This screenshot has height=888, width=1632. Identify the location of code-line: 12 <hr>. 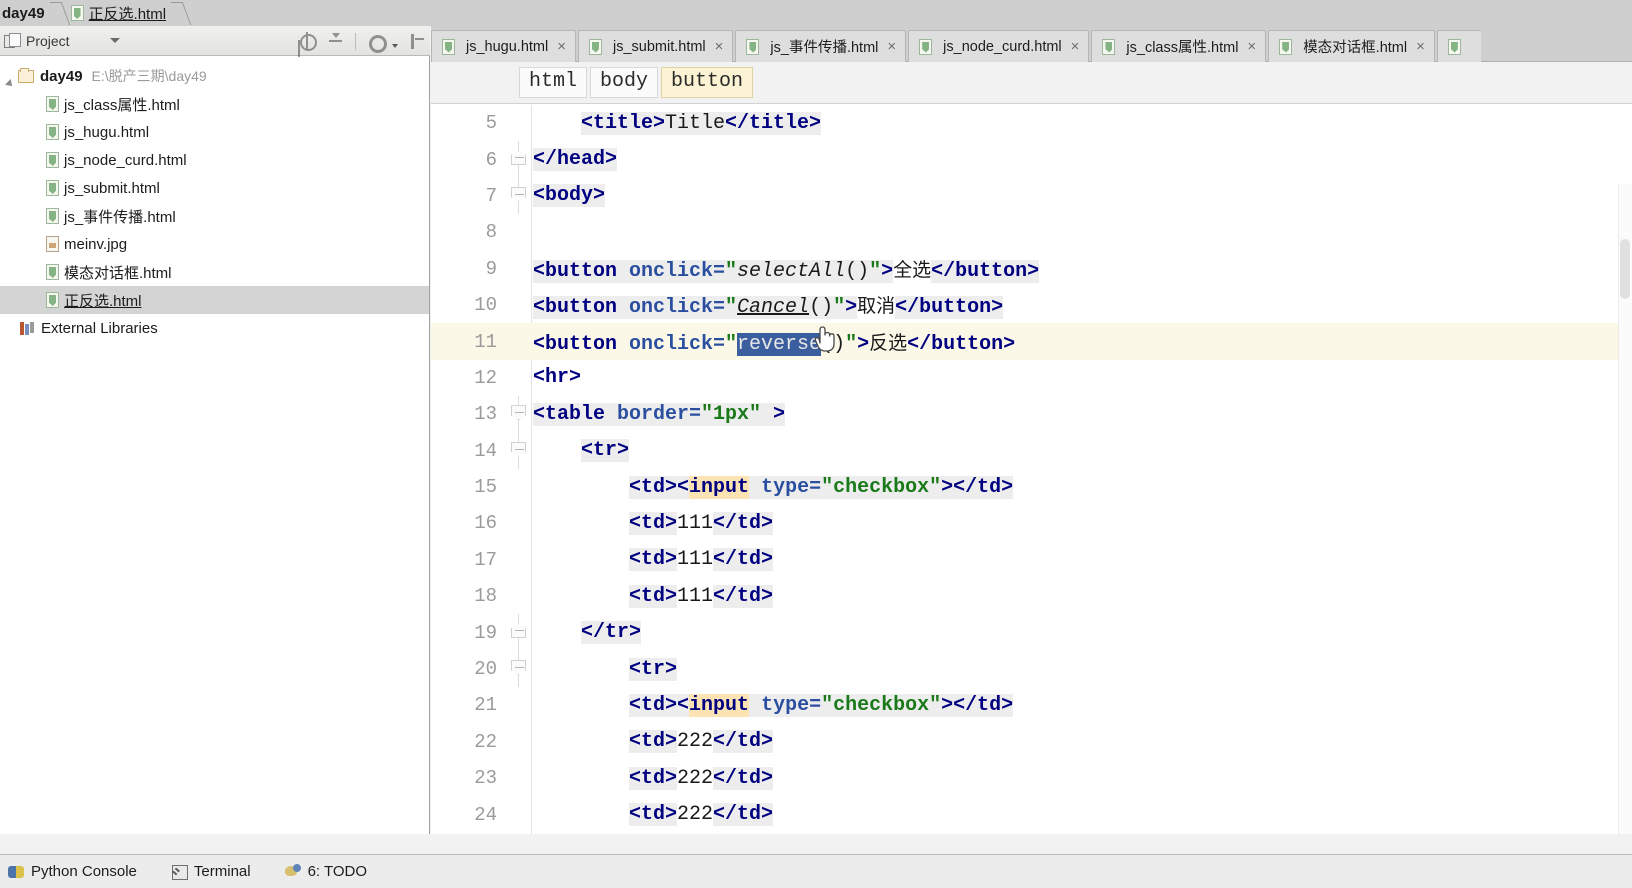
(1031, 378).